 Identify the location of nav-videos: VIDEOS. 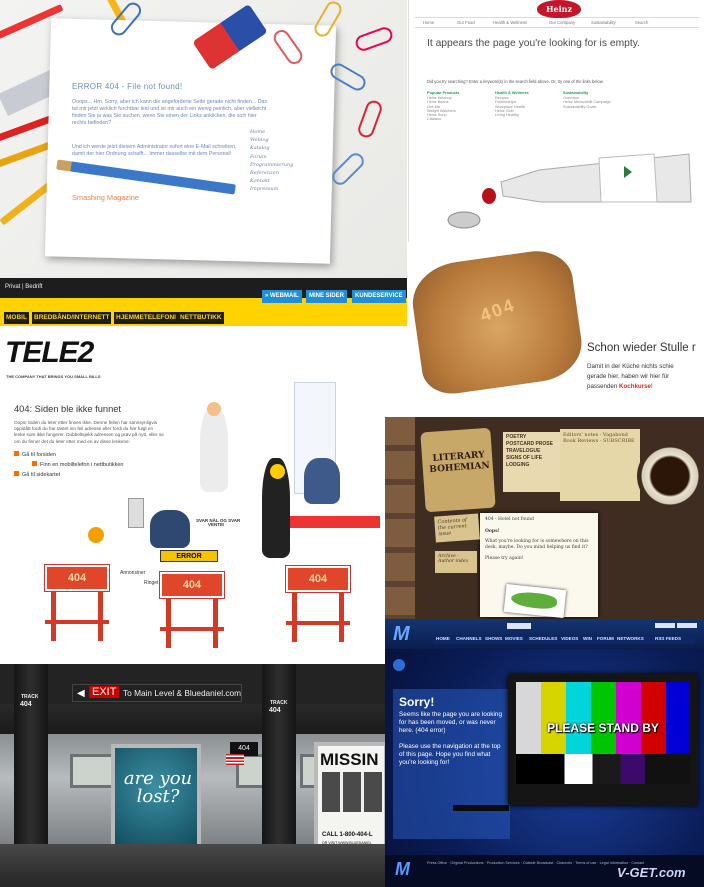
(569, 638).